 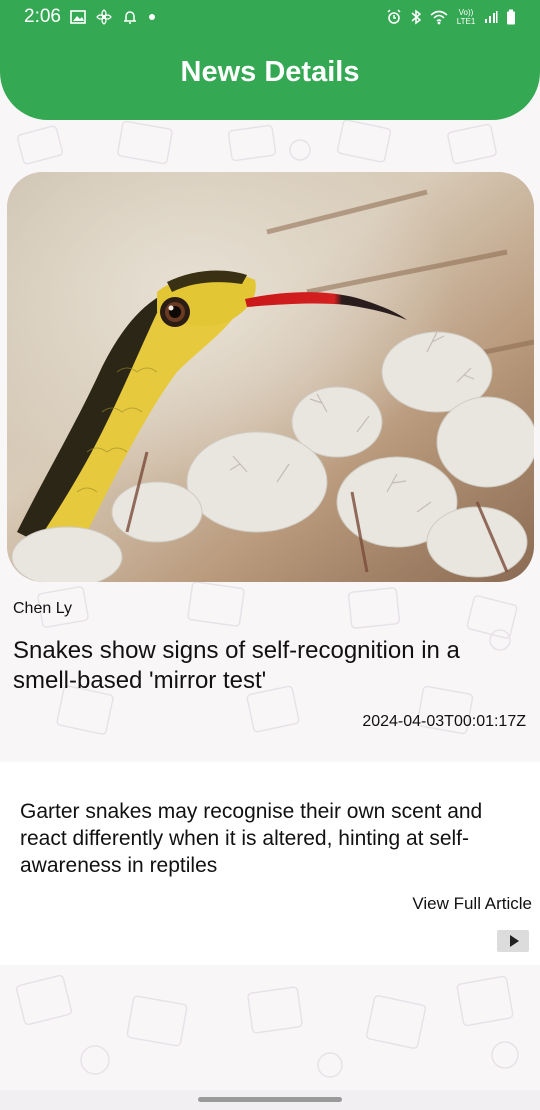 I want to click on play-button, so click(x=513, y=941).